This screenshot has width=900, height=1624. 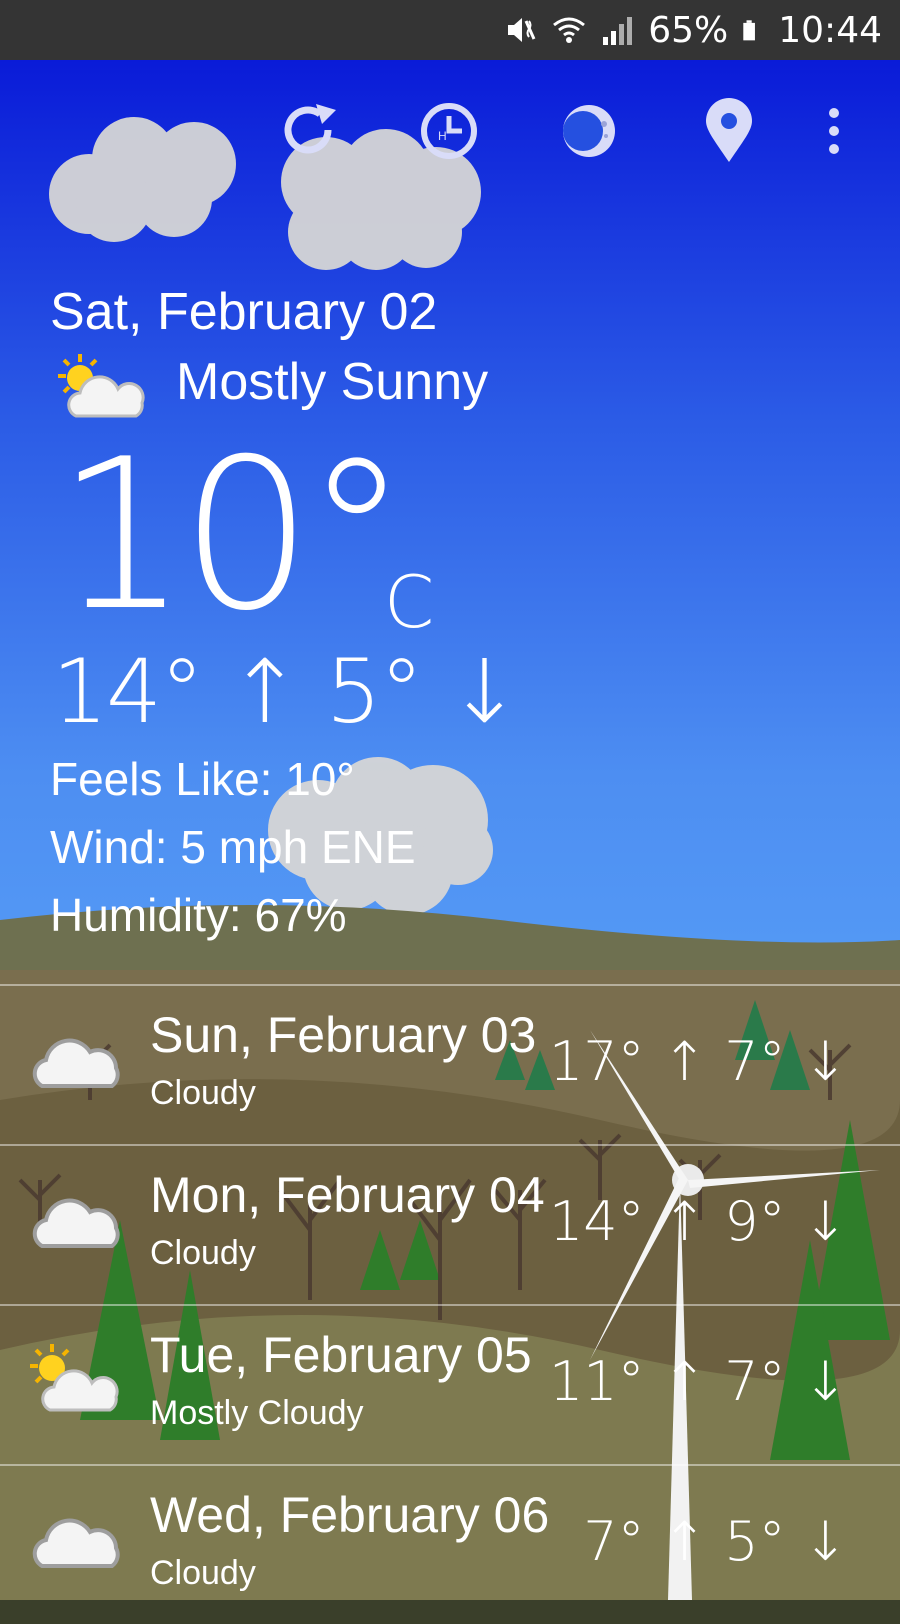 I want to click on status-bar: 65% 10:44, so click(x=450, y=30).